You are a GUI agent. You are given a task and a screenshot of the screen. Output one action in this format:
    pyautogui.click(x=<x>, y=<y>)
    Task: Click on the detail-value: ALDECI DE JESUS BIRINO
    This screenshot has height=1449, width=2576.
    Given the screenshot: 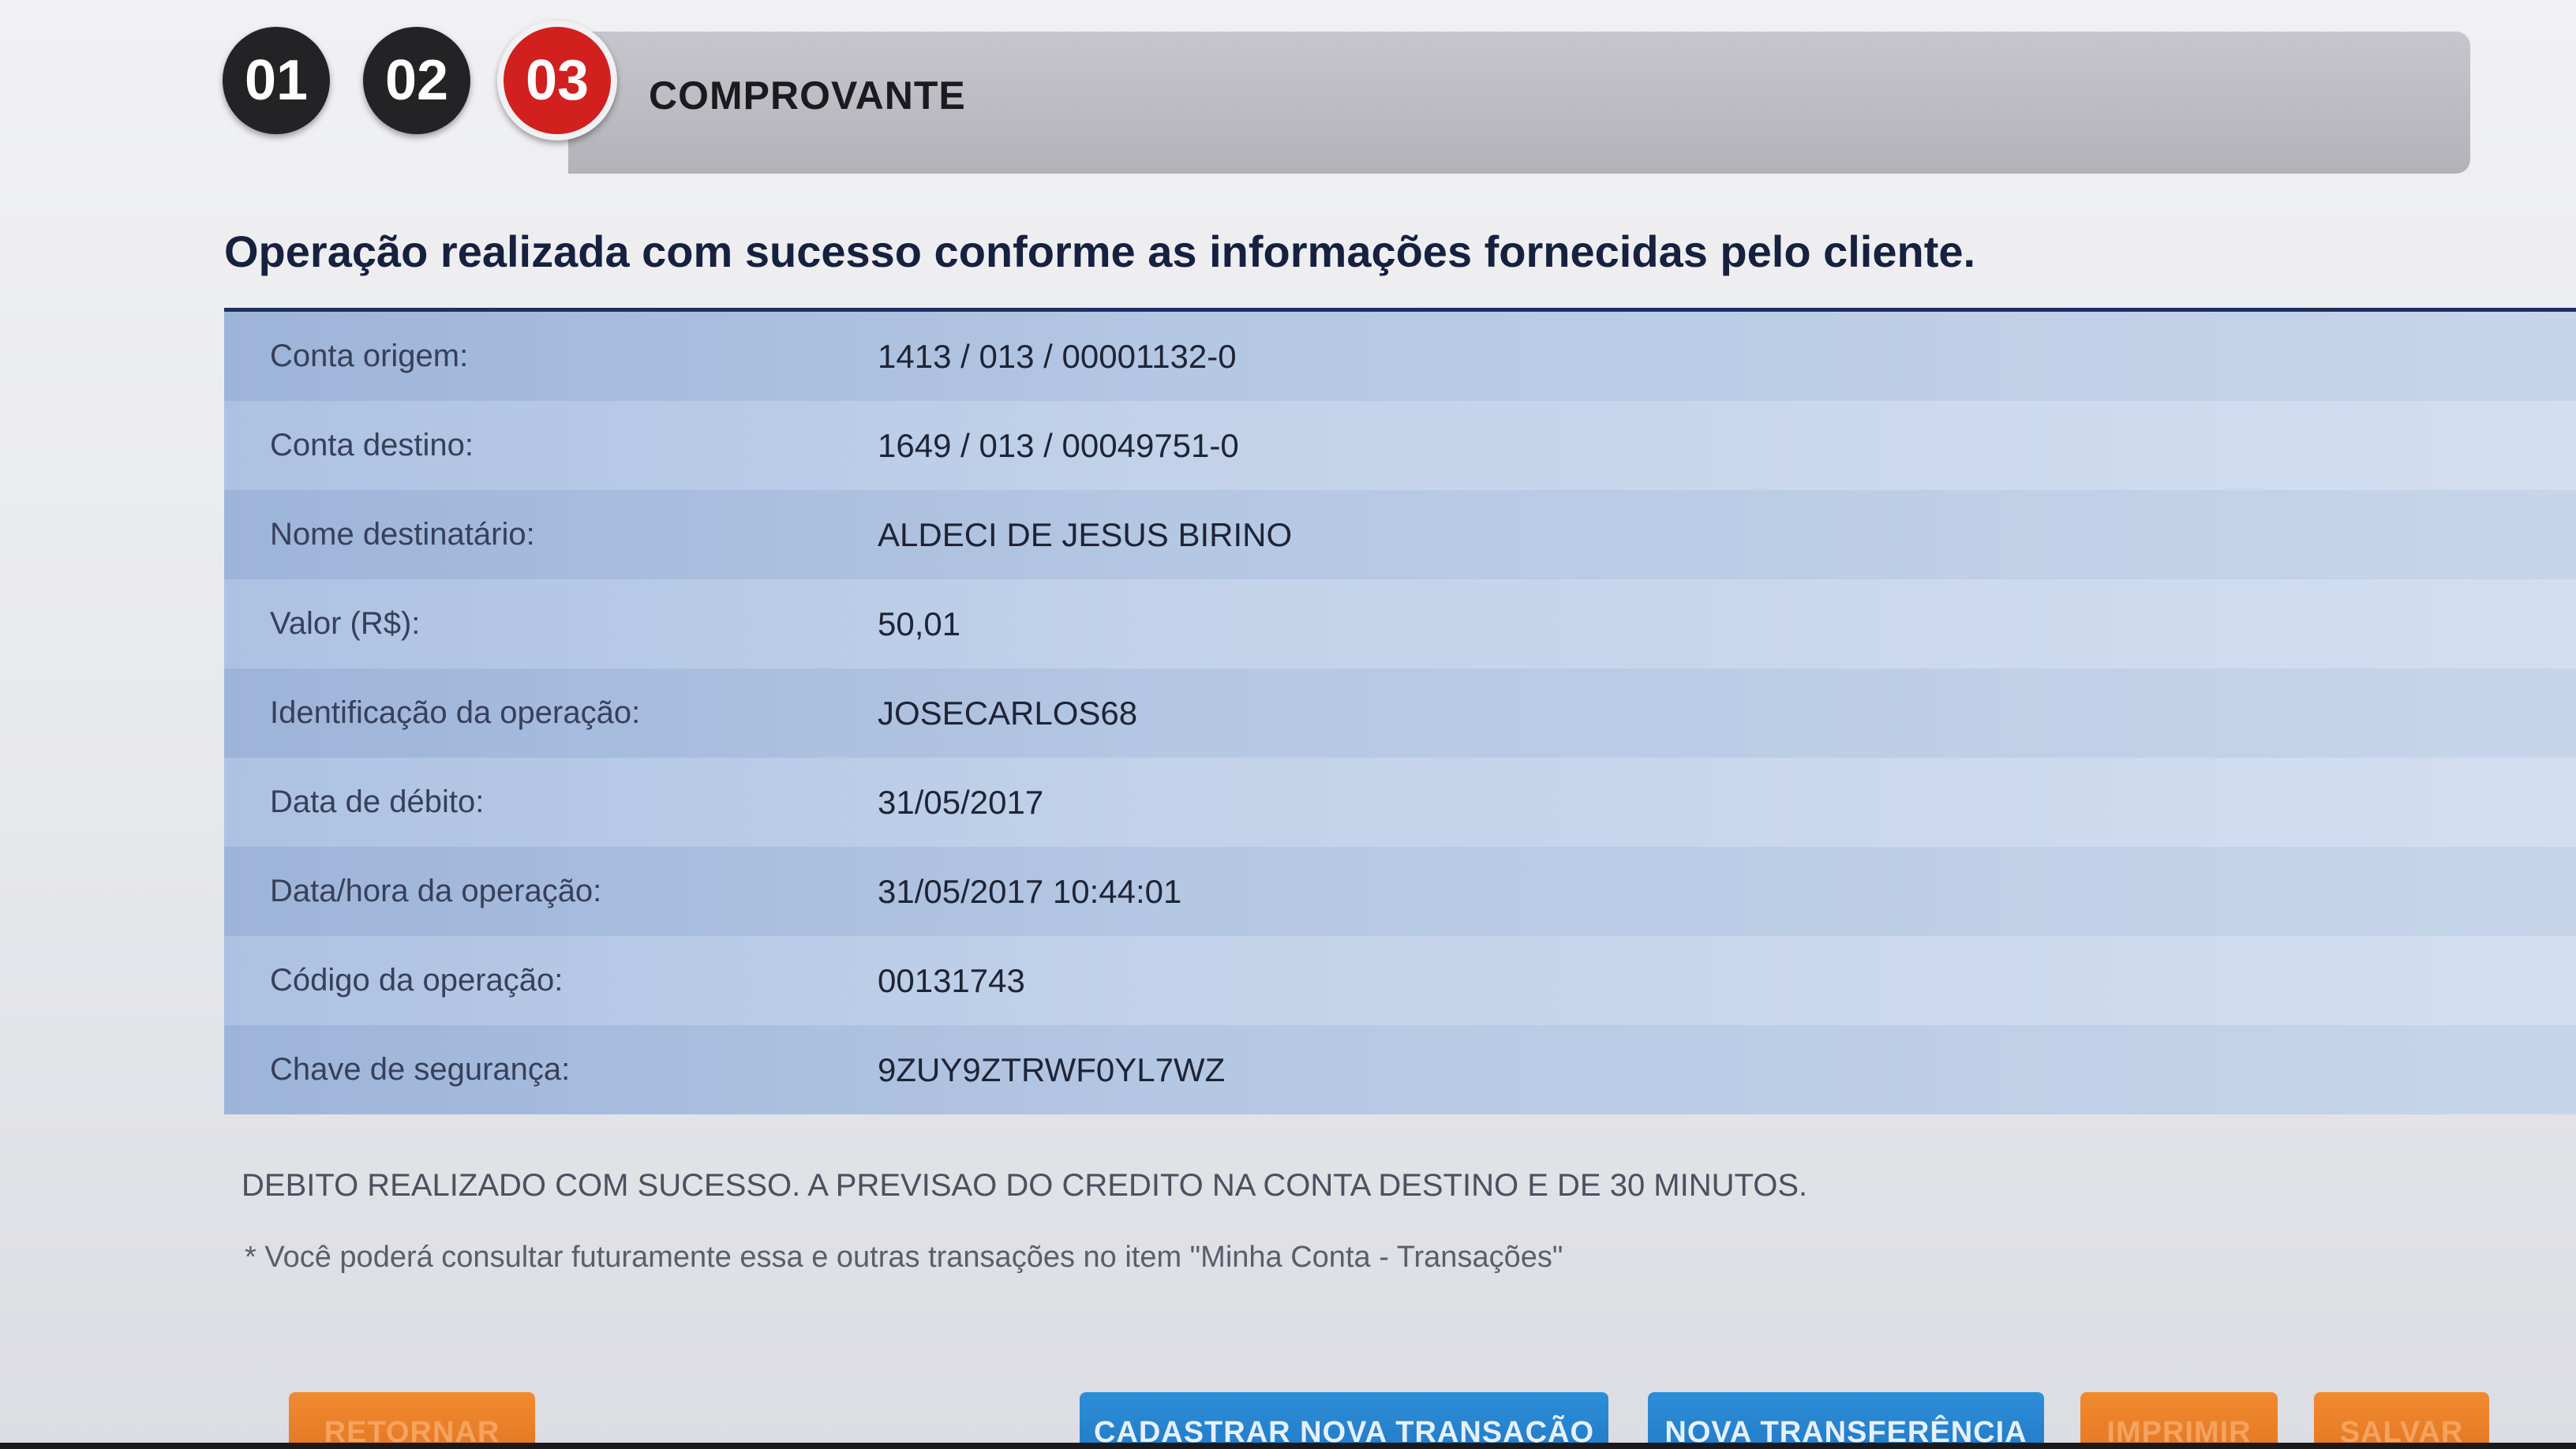 What is the action you would take?
    pyautogui.click(x=1085, y=534)
    